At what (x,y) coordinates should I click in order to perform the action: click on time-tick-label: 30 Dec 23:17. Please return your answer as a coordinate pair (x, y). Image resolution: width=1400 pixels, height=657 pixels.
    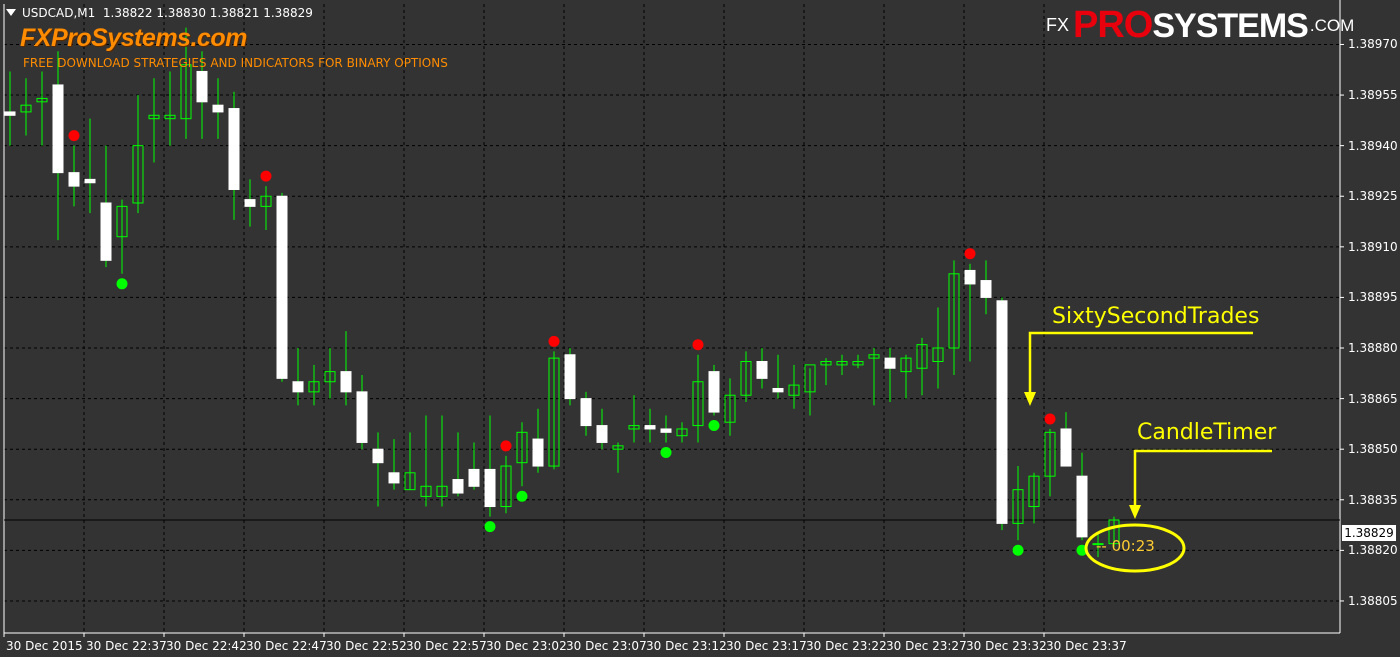
    Looking at the image, I should click on (766, 646).